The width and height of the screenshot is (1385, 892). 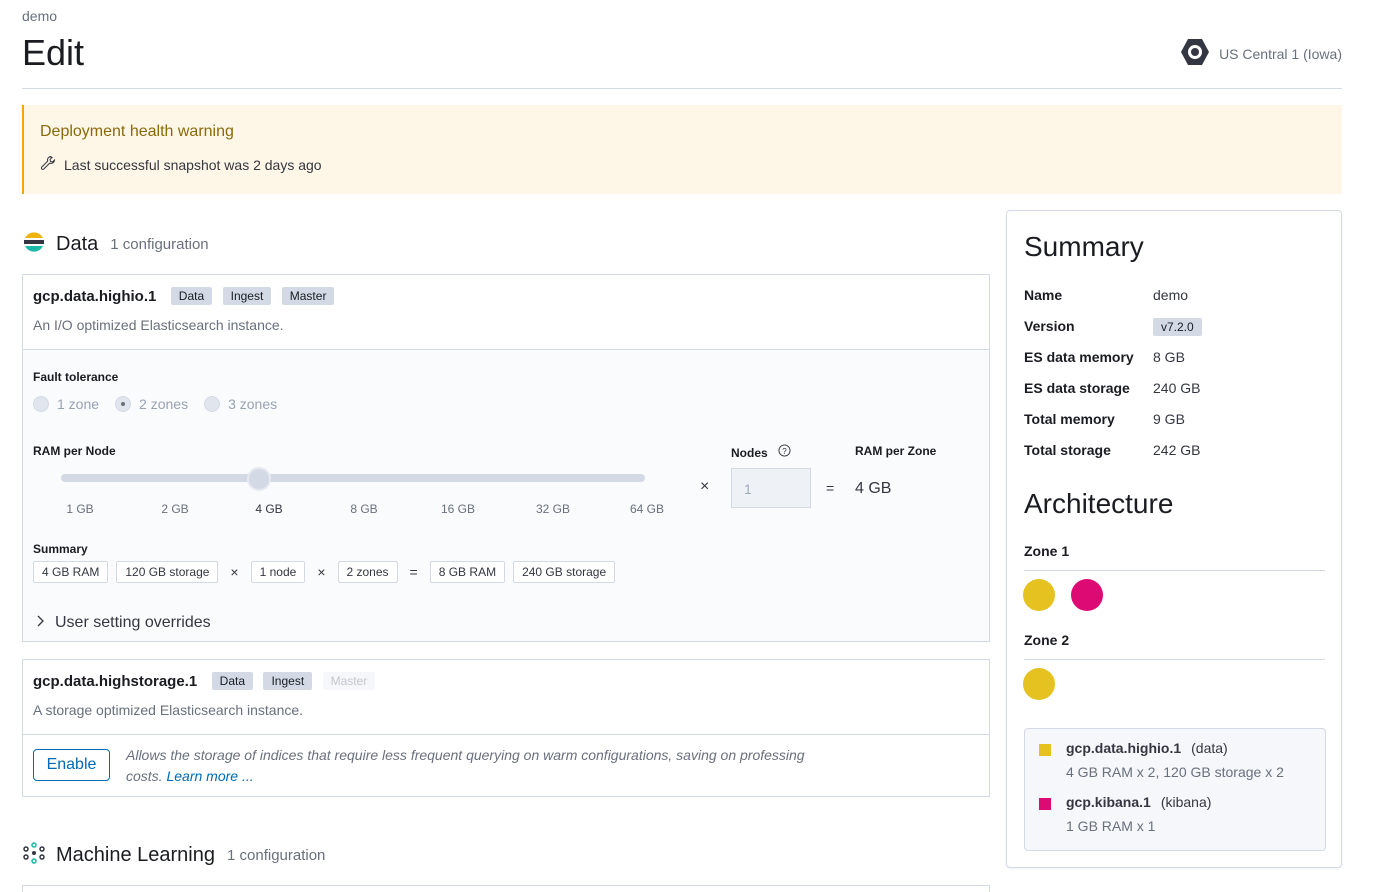 What do you see at coordinates (1084, 246) in the screenshot?
I see `summary-title: Summary` at bounding box center [1084, 246].